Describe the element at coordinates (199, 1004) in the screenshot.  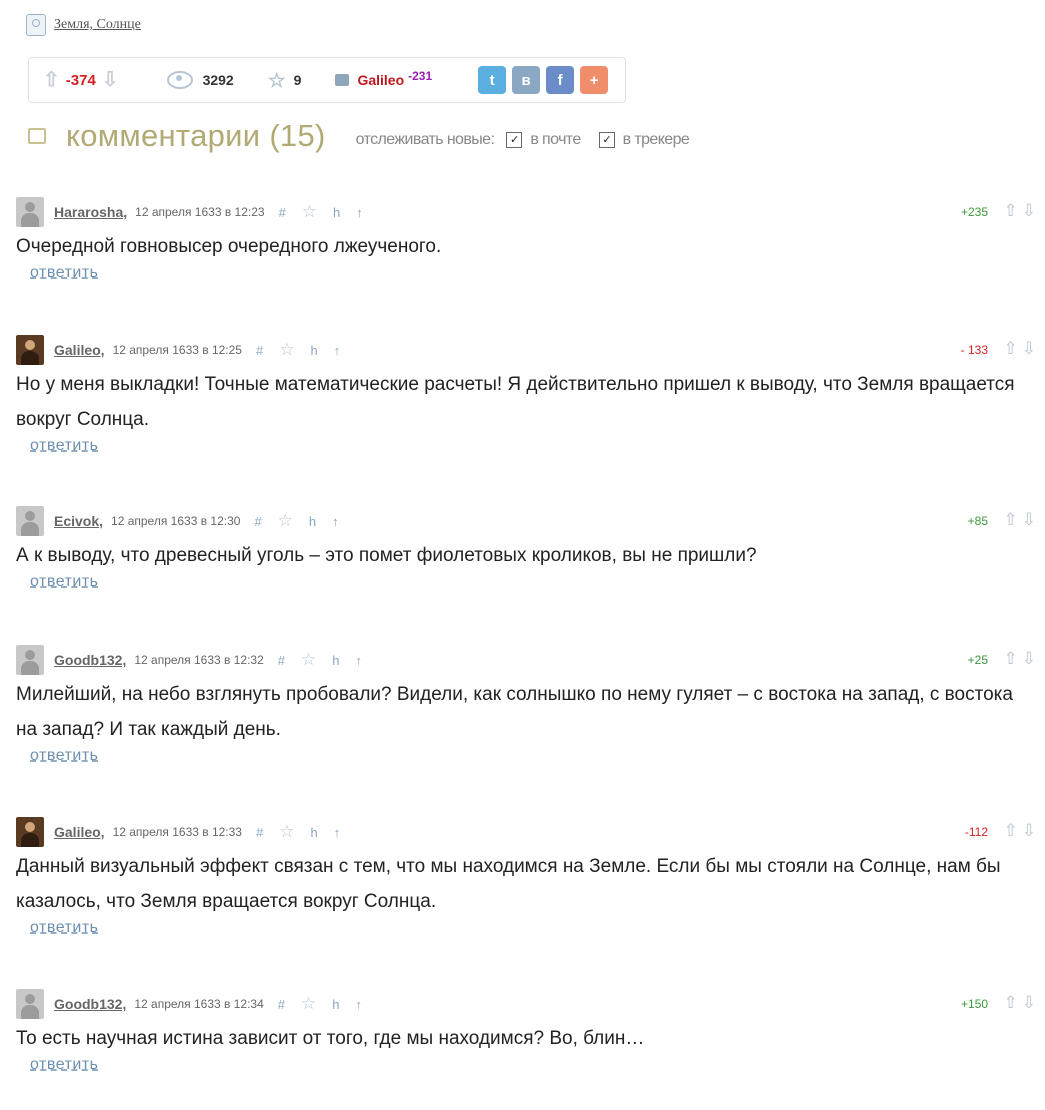
I see `comment-time: 12 апреля 1633 в 12:34` at that location.